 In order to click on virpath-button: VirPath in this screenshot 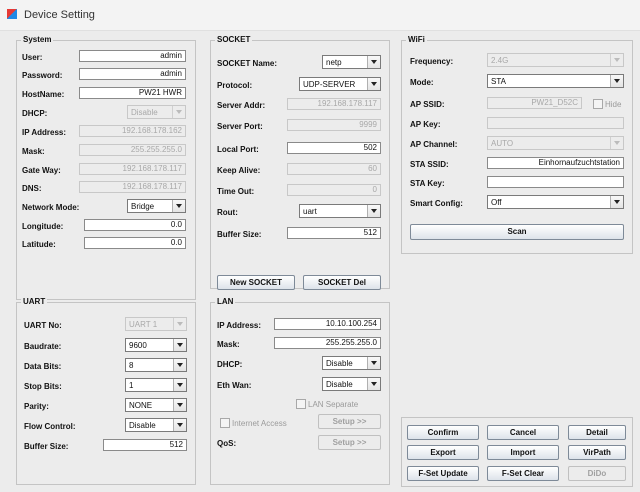, I will do `click(597, 452)`.